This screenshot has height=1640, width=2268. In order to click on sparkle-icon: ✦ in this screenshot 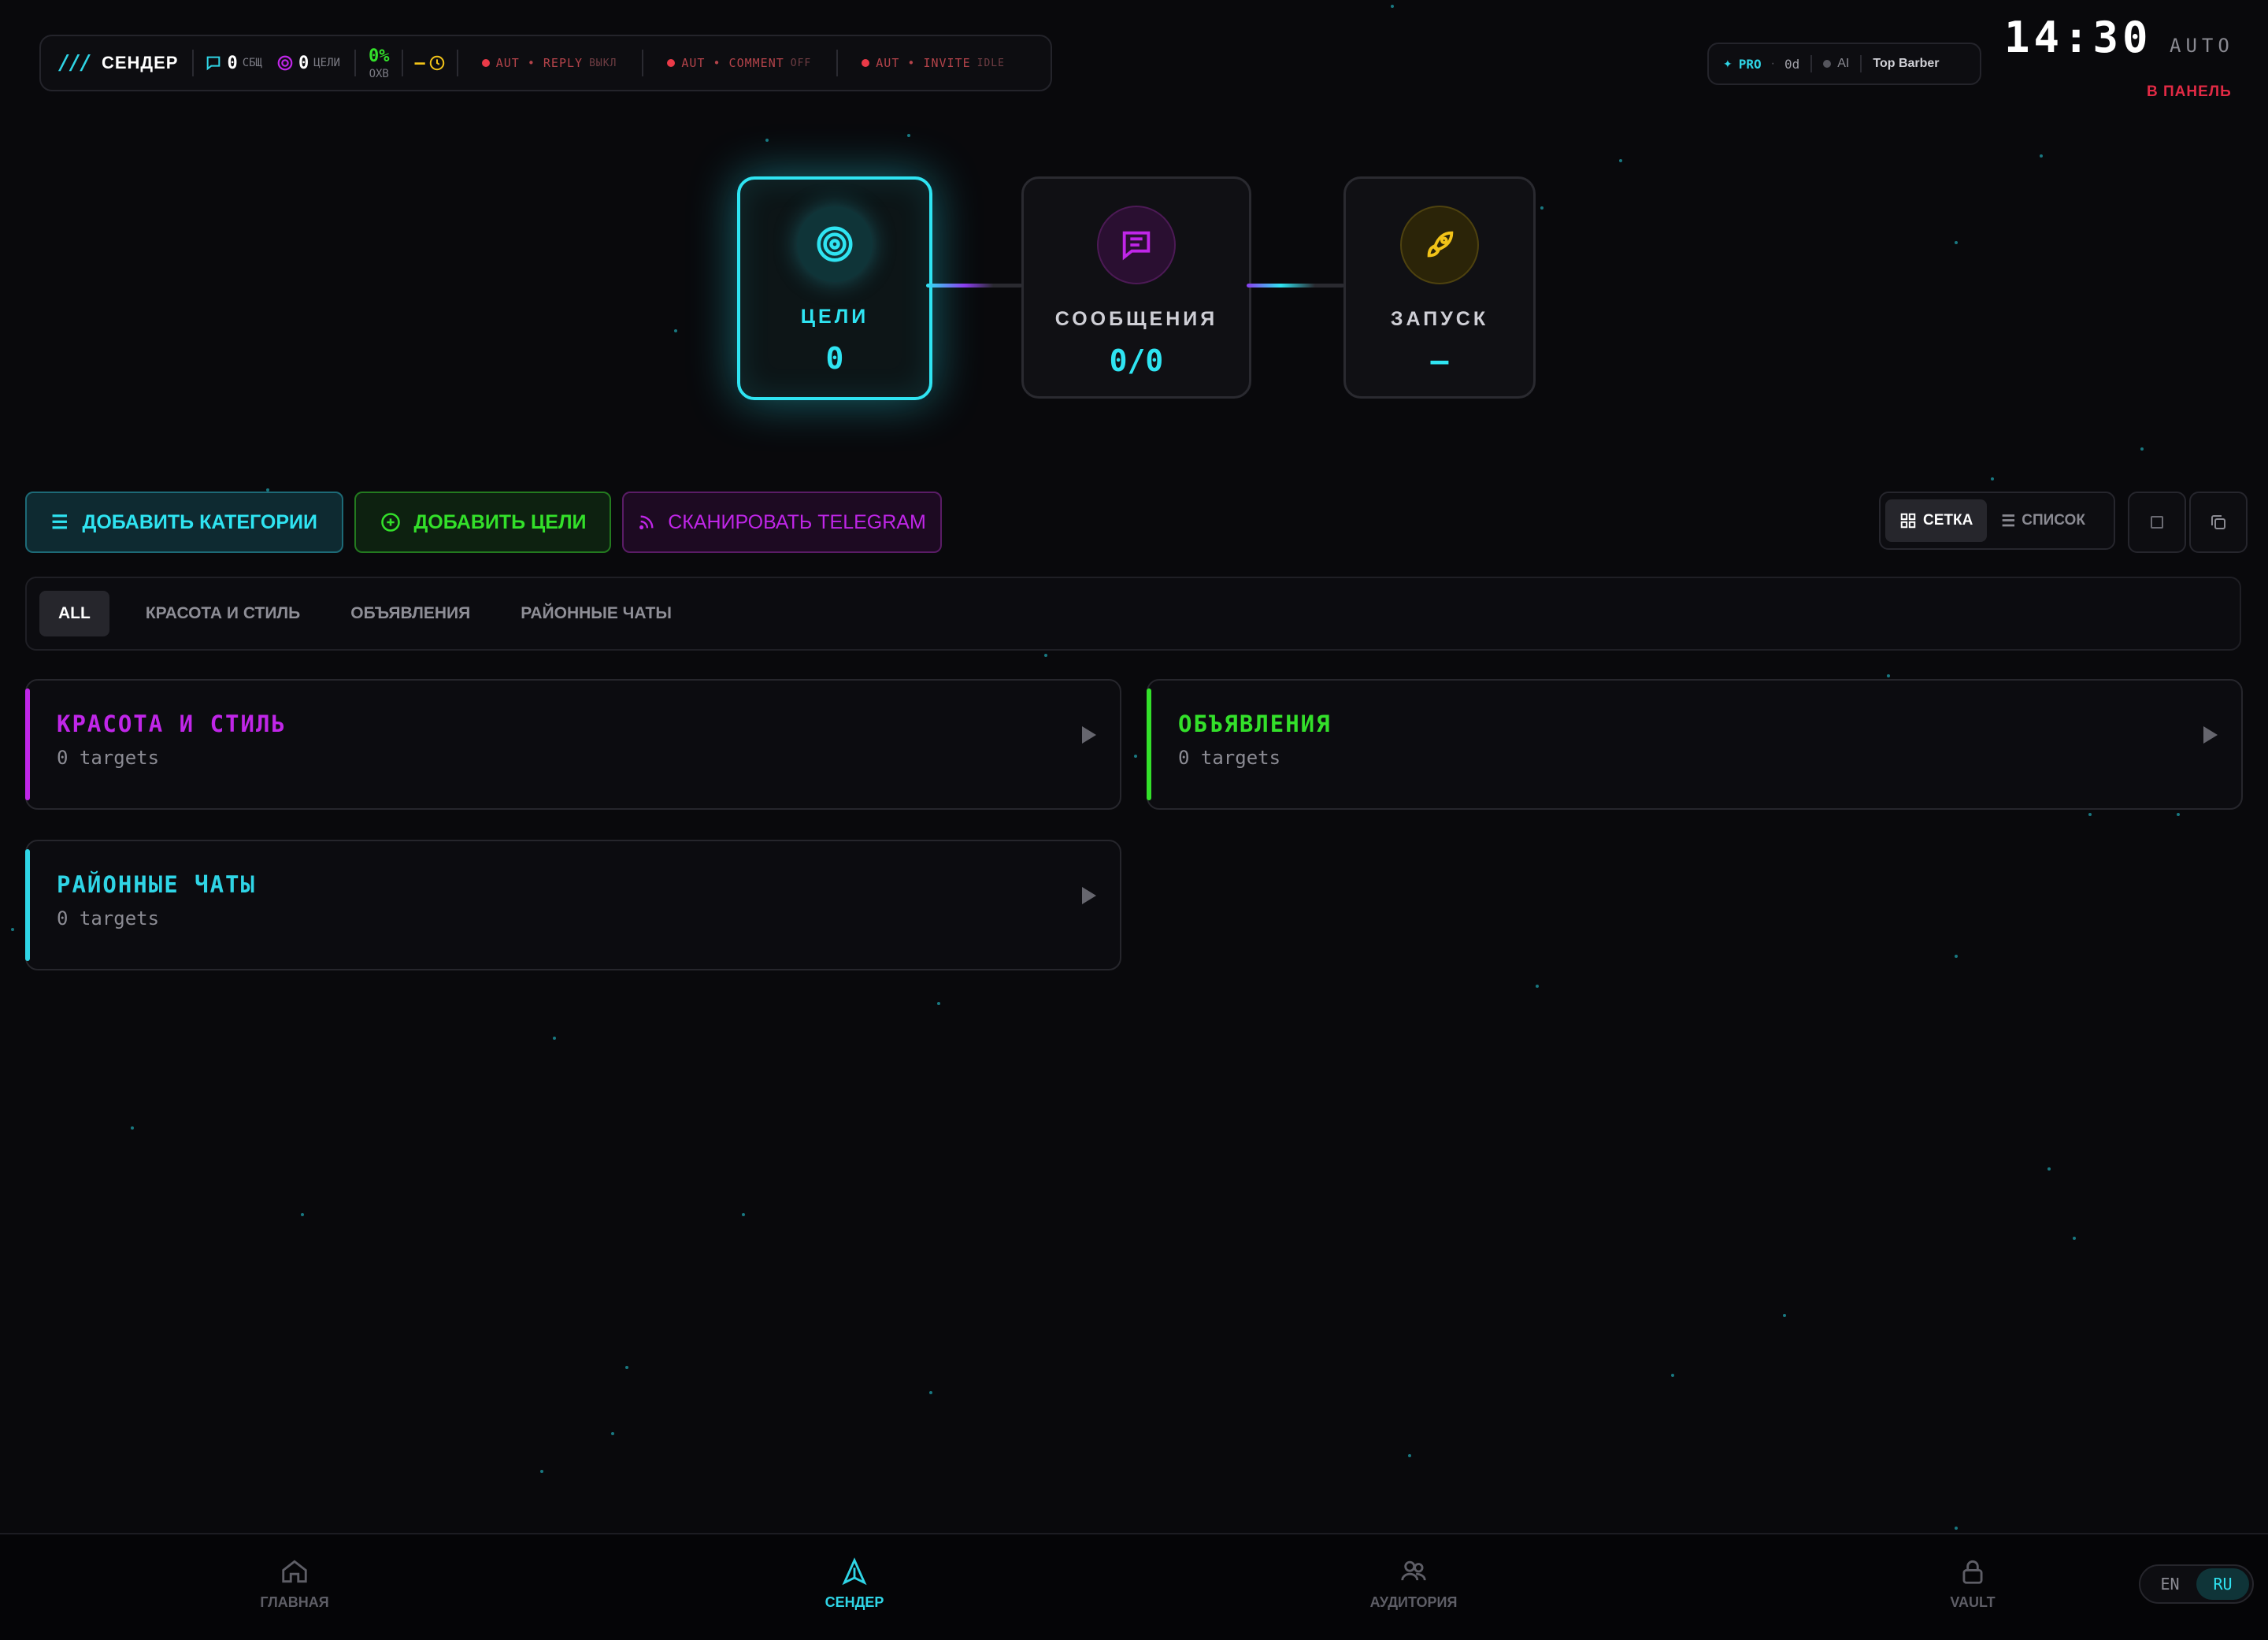, I will do `click(1727, 63)`.